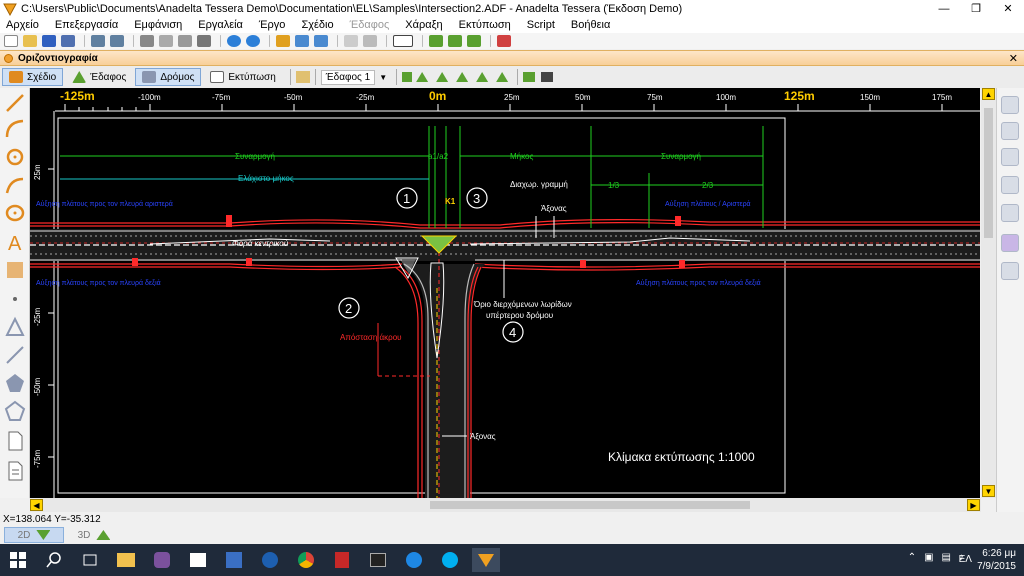 This screenshot has height=576, width=1024. Describe the element at coordinates (965, 559) in the screenshot. I see `input-language: ΕΛ` at that location.